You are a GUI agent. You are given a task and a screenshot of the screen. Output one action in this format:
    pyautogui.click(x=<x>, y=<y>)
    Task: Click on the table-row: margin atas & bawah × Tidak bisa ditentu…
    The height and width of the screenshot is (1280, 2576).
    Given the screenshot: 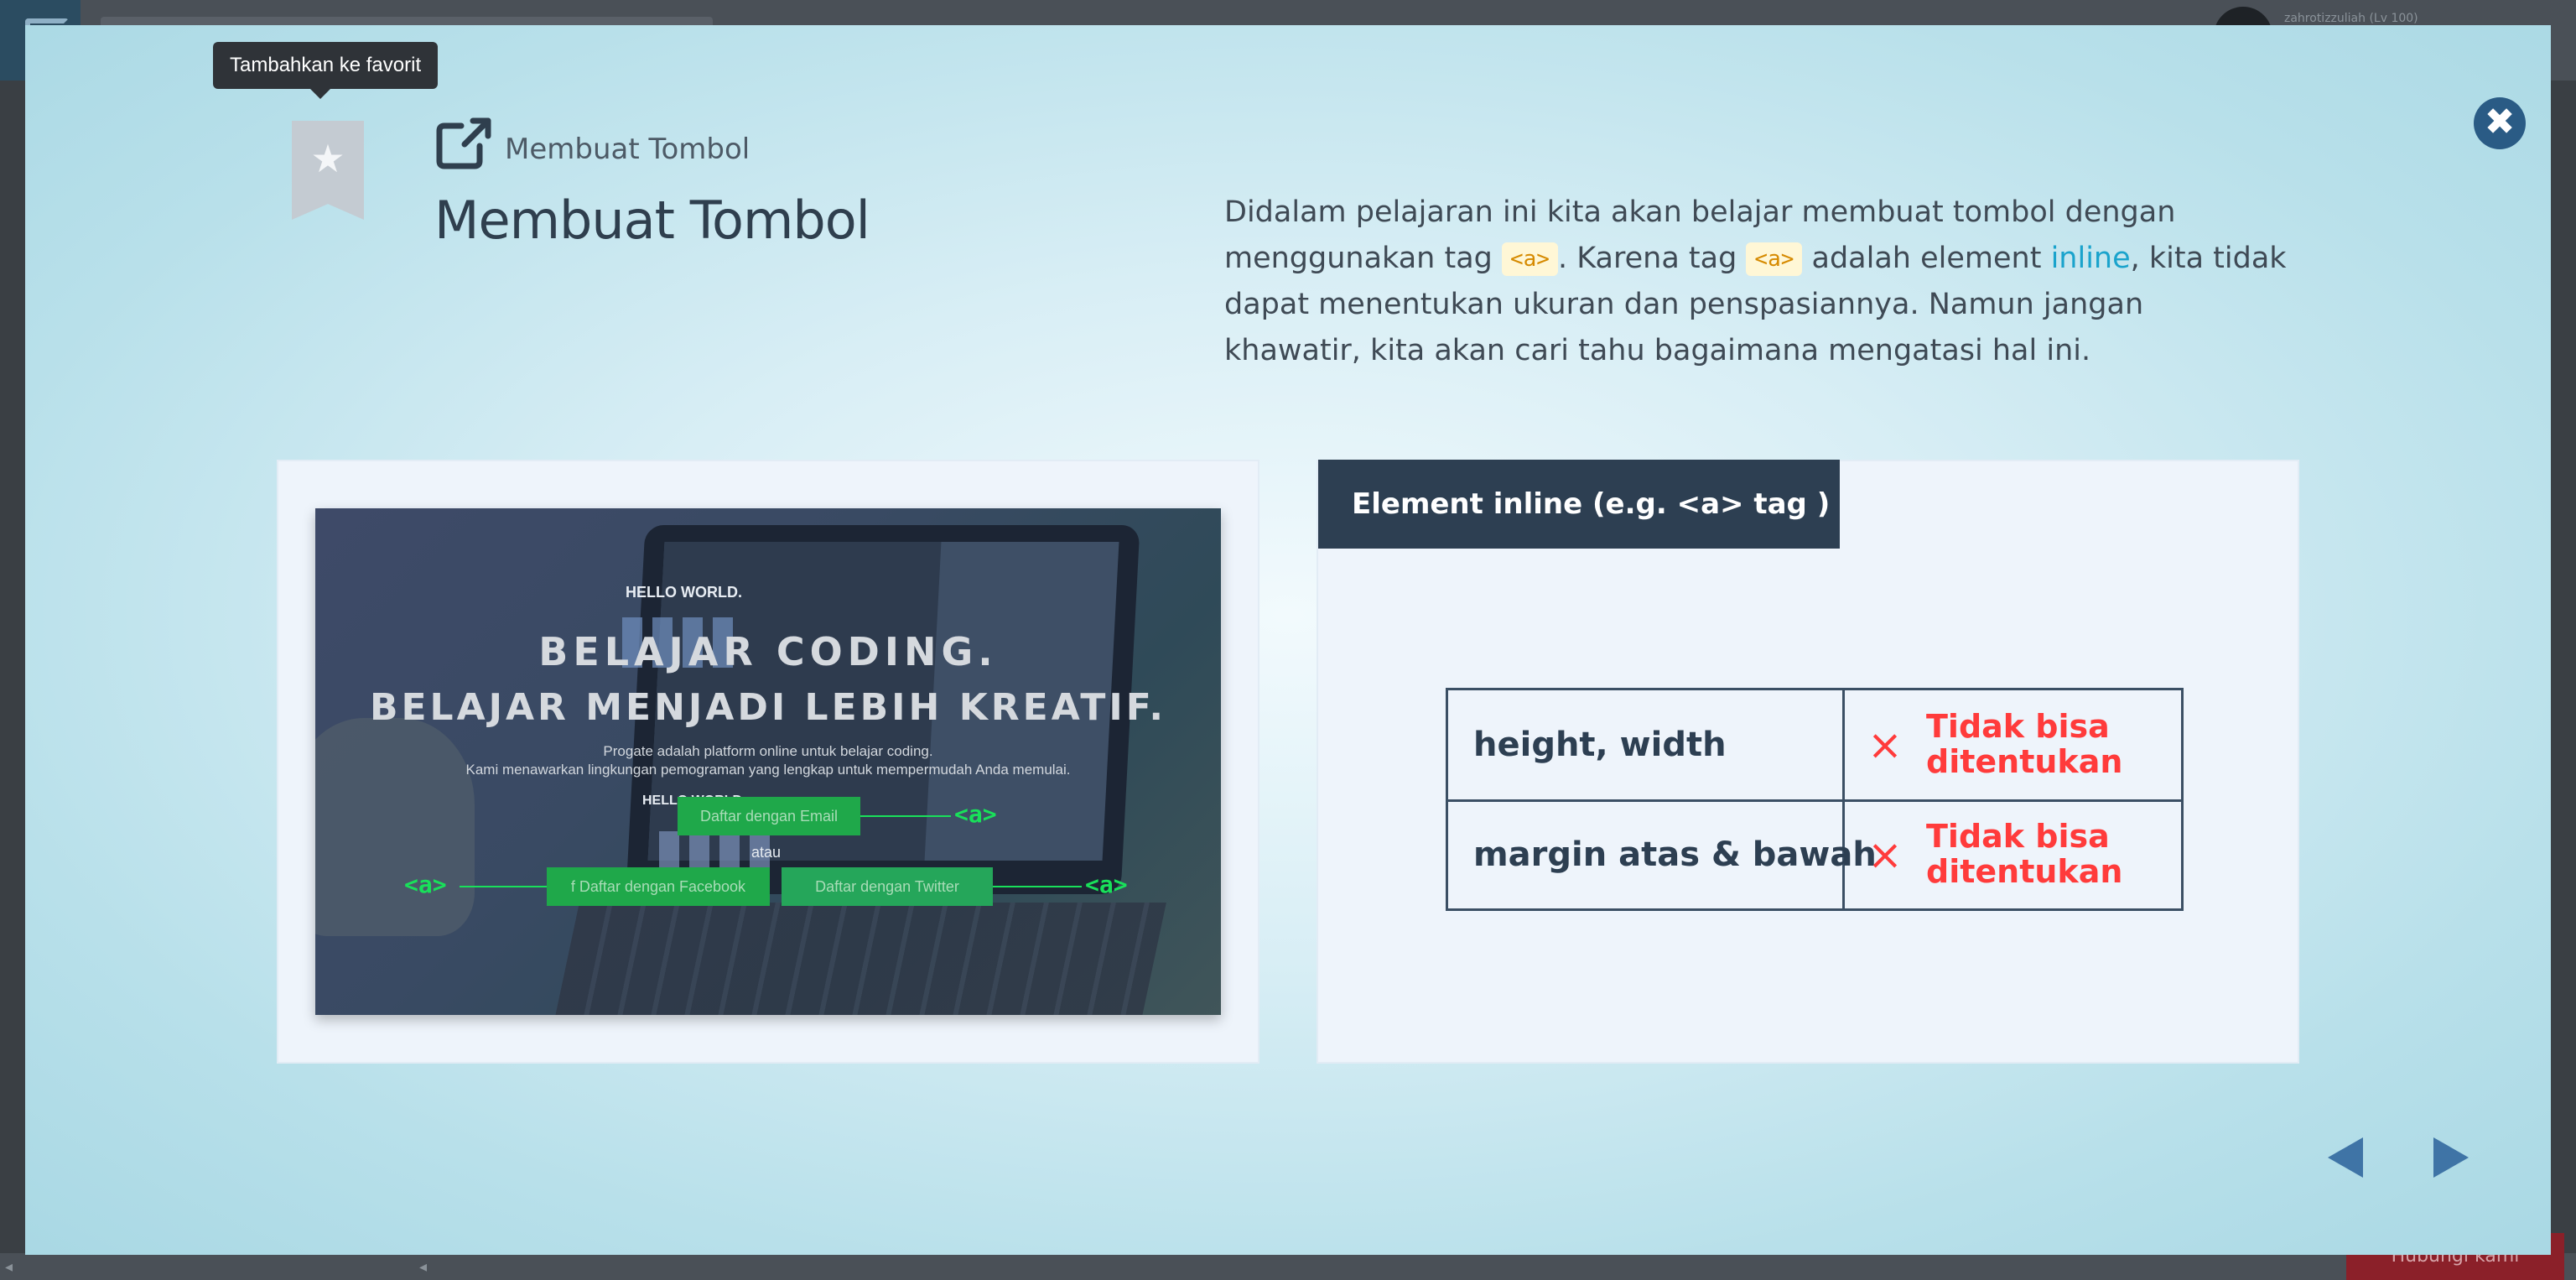 What is the action you would take?
    pyautogui.click(x=1814, y=854)
    